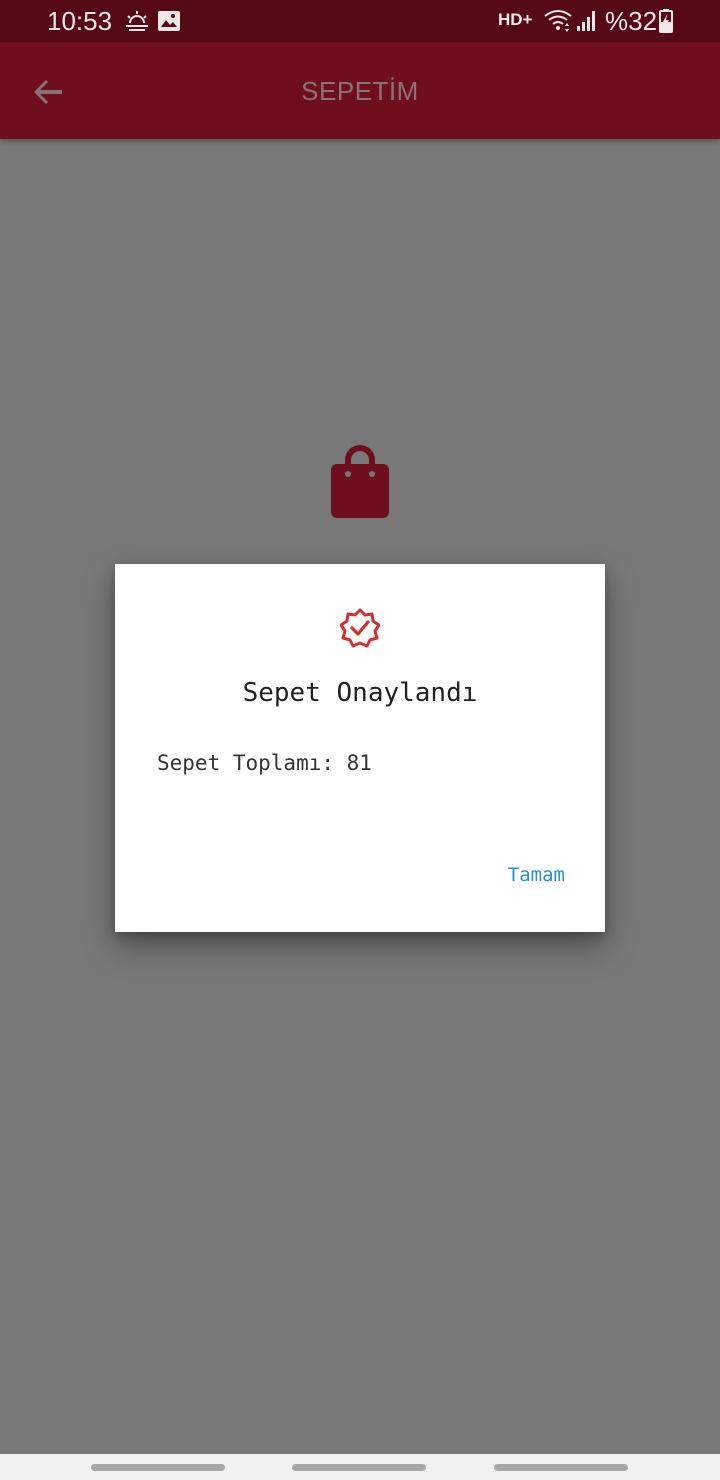  Describe the element at coordinates (360, 21) in the screenshot. I see `status-bar: 10:53 HD+ %32` at that location.